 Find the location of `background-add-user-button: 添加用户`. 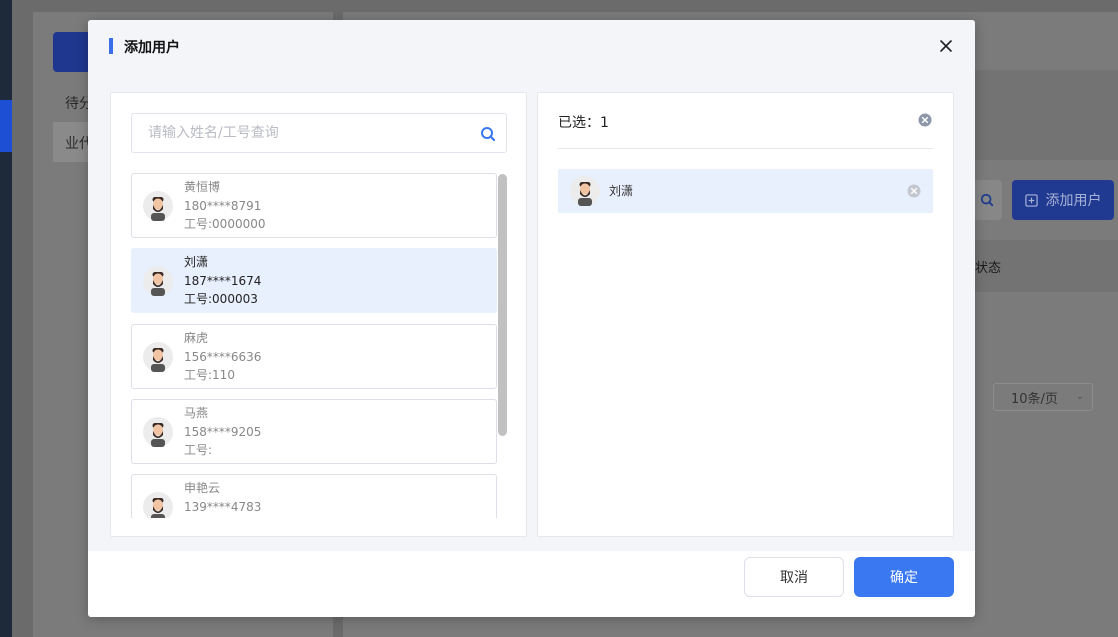

background-add-user-button: 添加用户 is located at coordinates (1063, 200).